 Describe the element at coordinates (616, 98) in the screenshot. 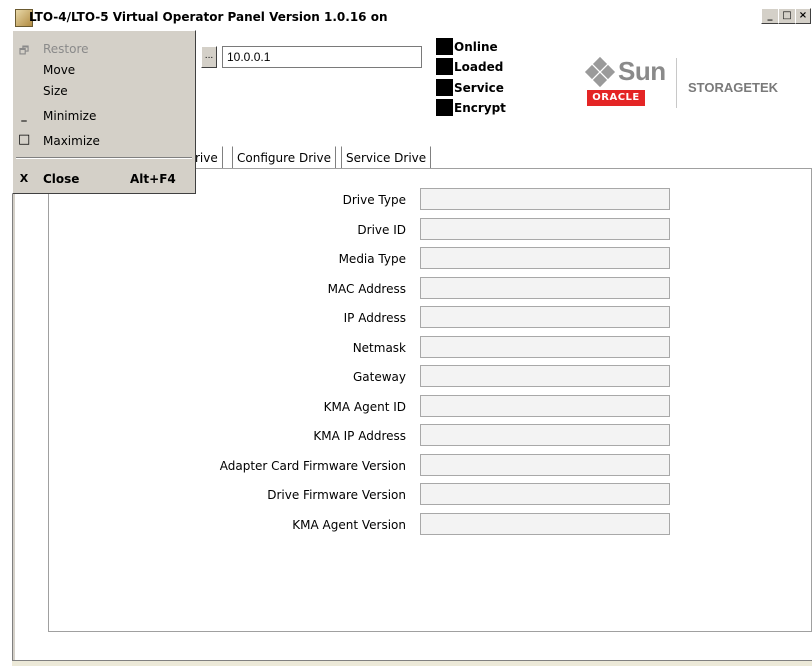

I see `oracle-logo: ORACLE` at that location.